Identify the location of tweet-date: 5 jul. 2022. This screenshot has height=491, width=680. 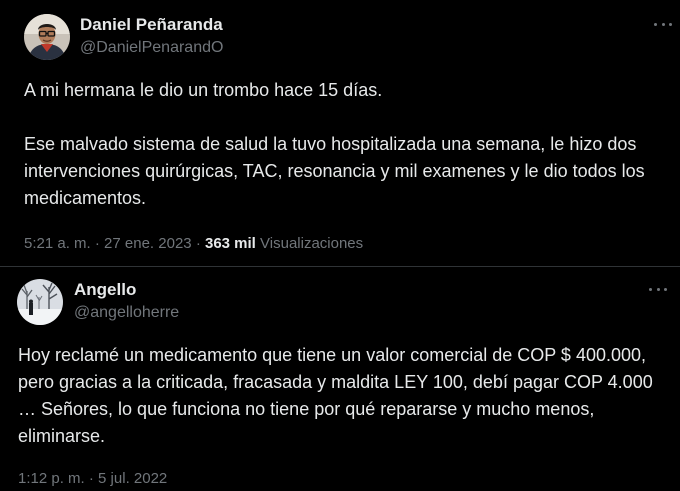
(132, 478).